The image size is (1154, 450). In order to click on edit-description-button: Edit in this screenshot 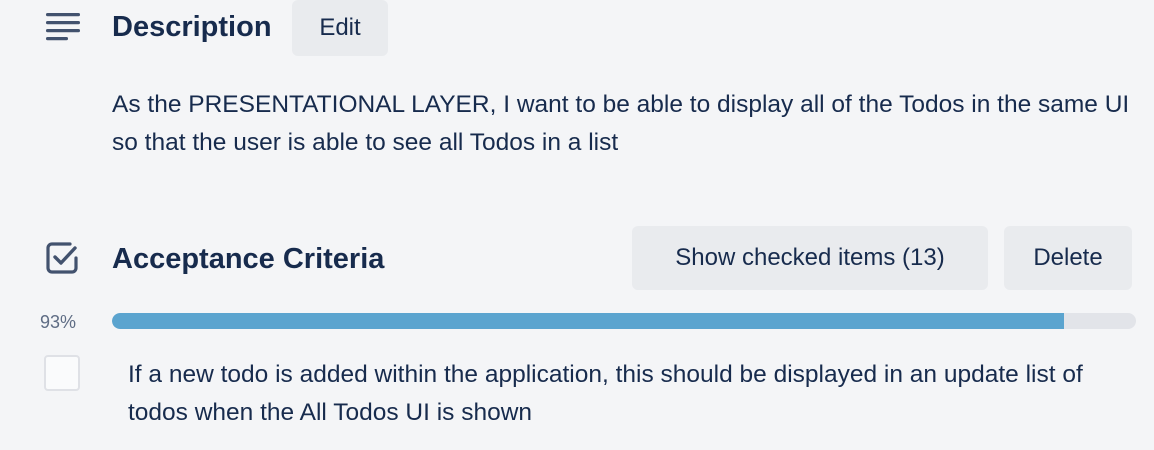, I will do `click(340, 28)`.